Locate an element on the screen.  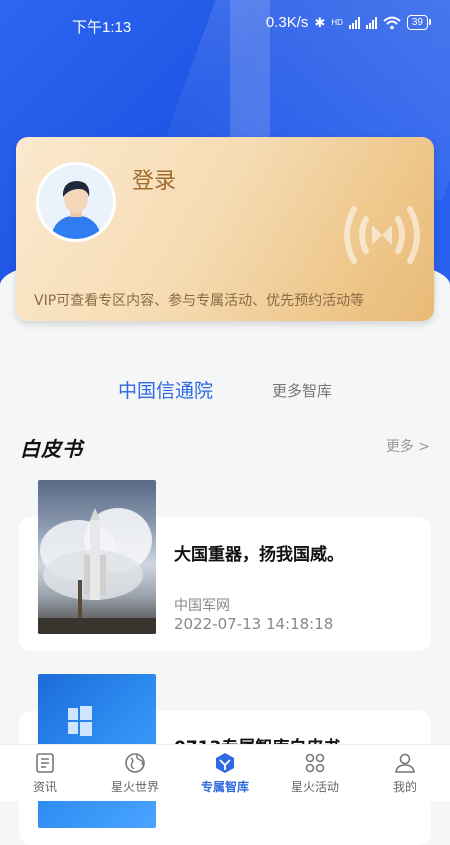
nav-xinghuo-activity: 星火活动 is located at coordinates (315, 773).